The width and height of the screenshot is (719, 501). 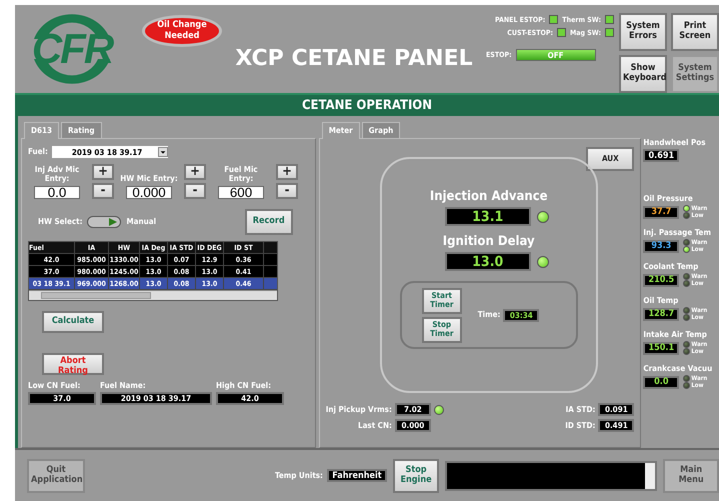 I want to click on stop-timer-button: Stop Timer, so click(x=442, y=329).